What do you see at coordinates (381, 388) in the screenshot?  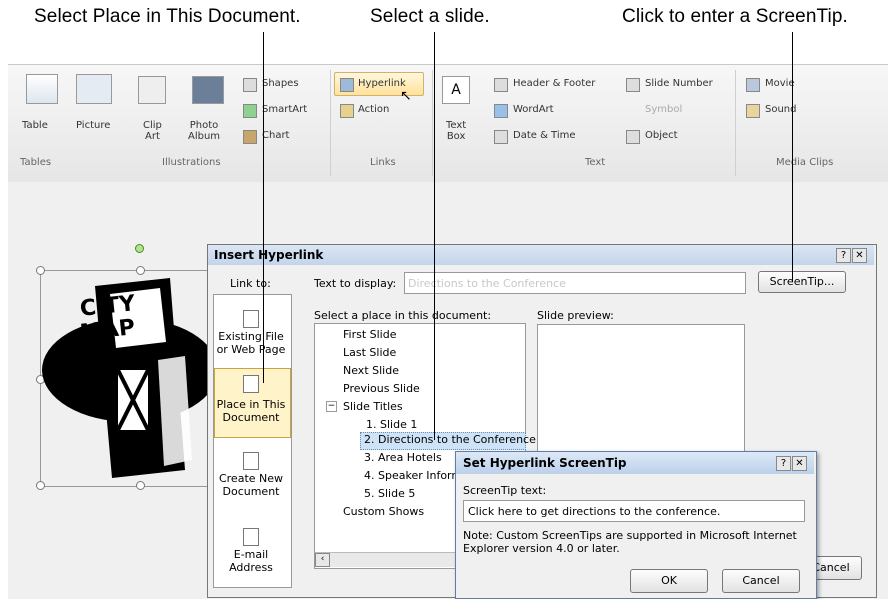 I see `tree-previous-slide: Previous Slide` at bounding box center [381, 388].